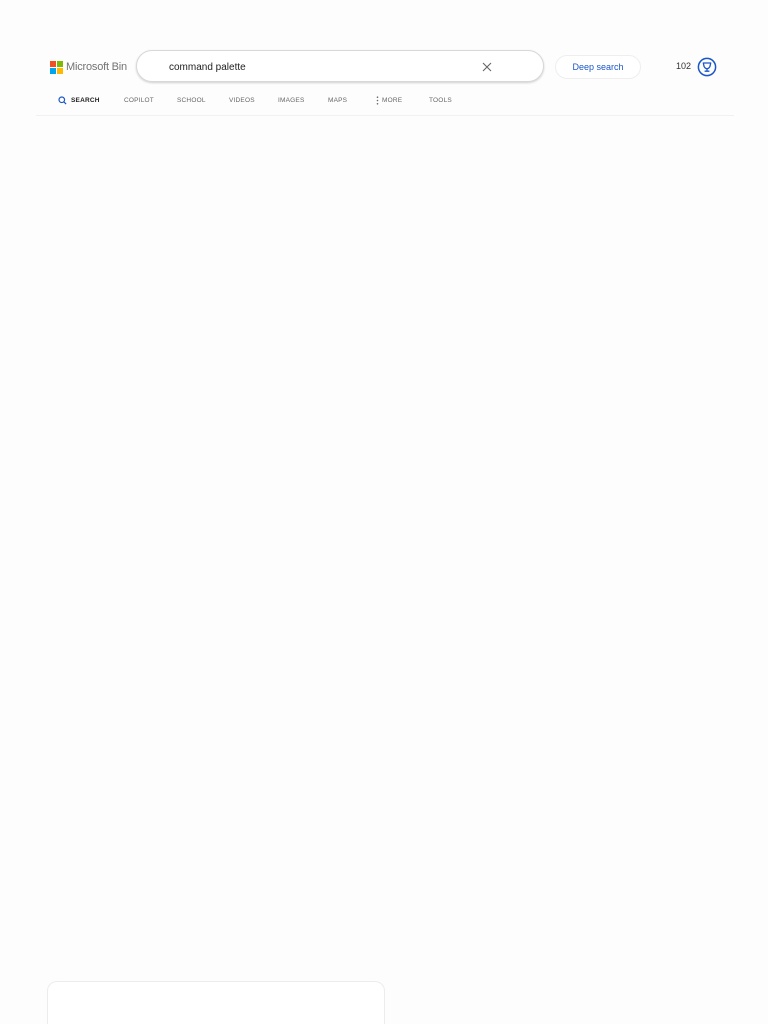 This screenshot has height=1024, width=768. What do you see at coordinates (85, 100) in the screenshot?
I see `nav-tab-label: SEARCH` at bounding box center [85, 100].